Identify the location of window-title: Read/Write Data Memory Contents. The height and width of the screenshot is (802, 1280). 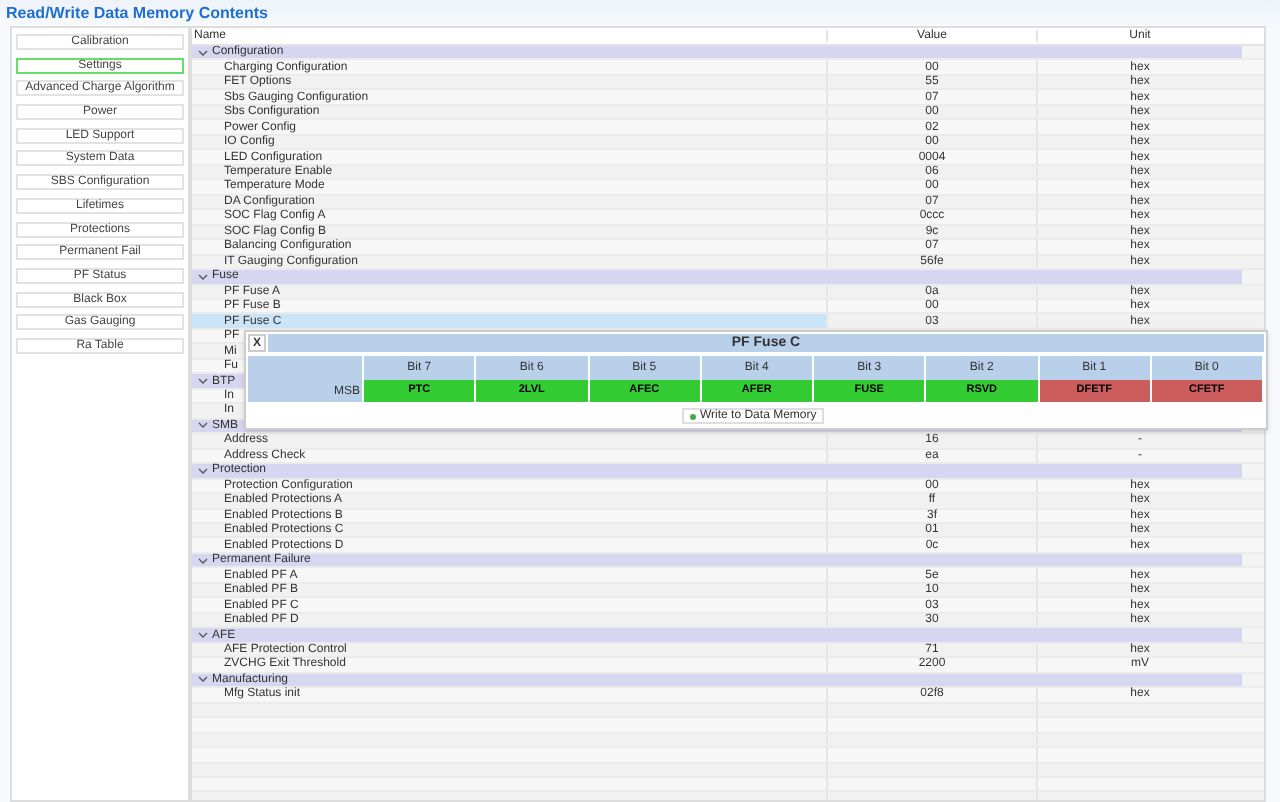
(137, 13).